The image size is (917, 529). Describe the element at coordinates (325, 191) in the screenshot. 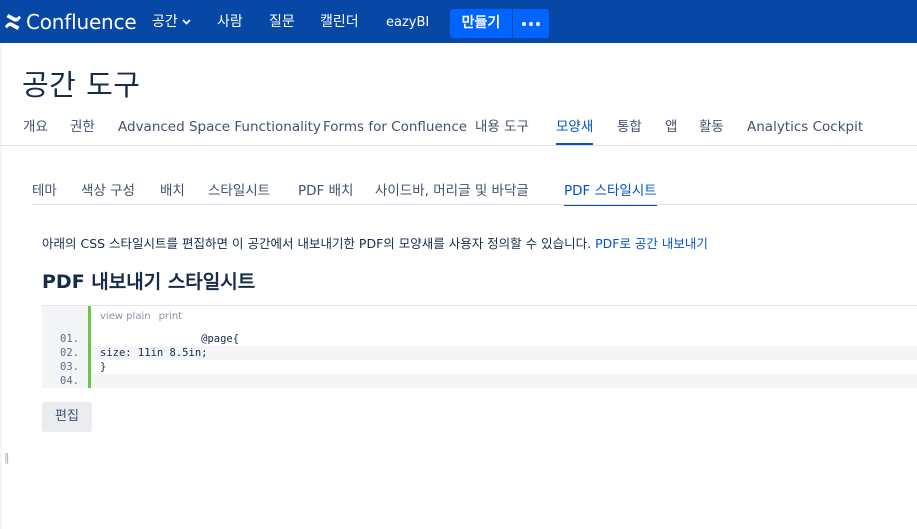

I see `subtab-pdf-layout: PDF 배치` at that location.